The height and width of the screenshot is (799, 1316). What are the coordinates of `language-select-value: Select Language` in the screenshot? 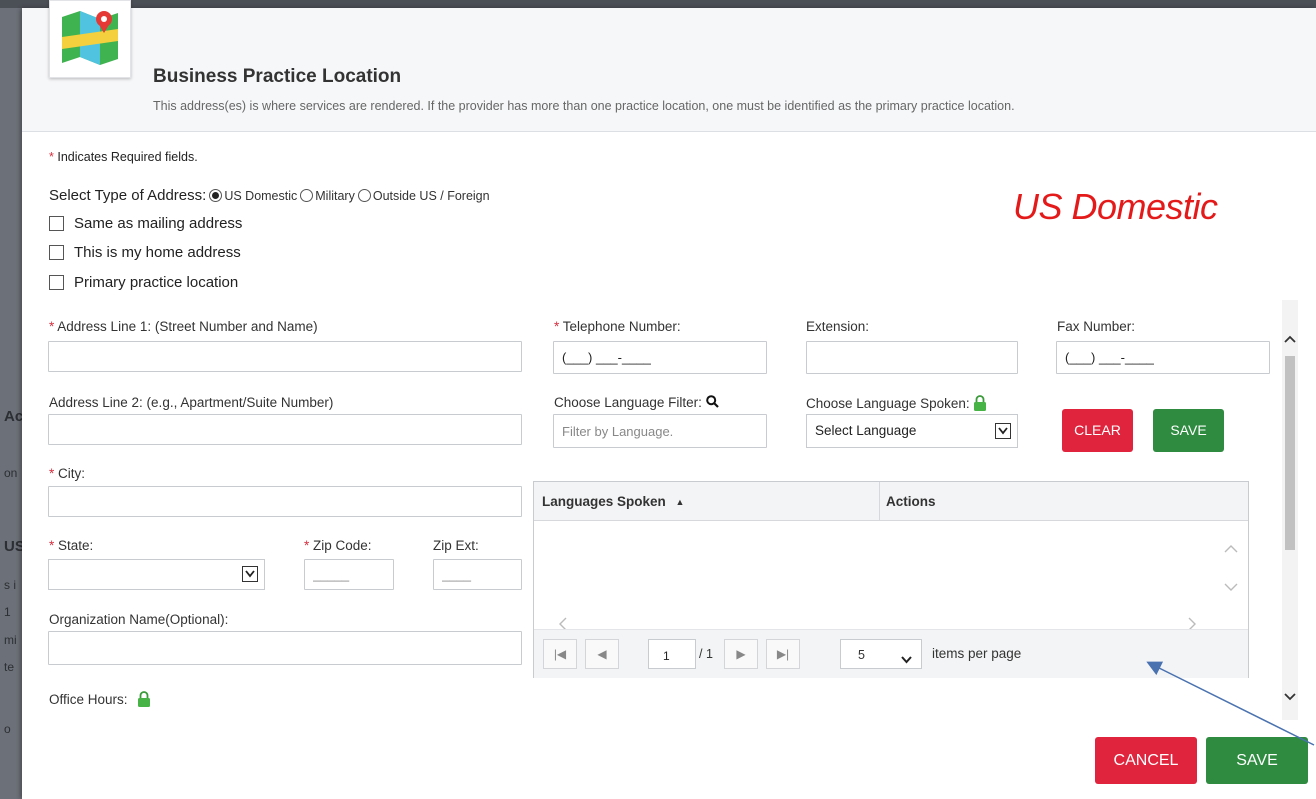 It's located at (866, 430).